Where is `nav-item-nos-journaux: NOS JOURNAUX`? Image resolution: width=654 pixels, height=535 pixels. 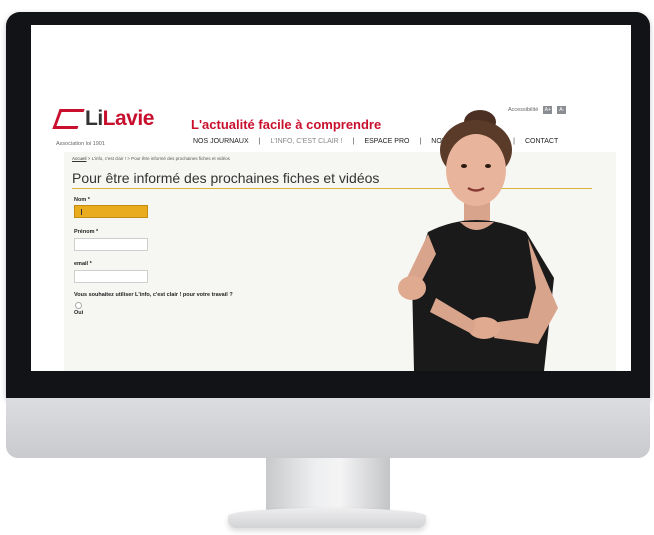 nav-item-nos-journaux: NOS JOURNAUX is located at coordinates (221, 141).